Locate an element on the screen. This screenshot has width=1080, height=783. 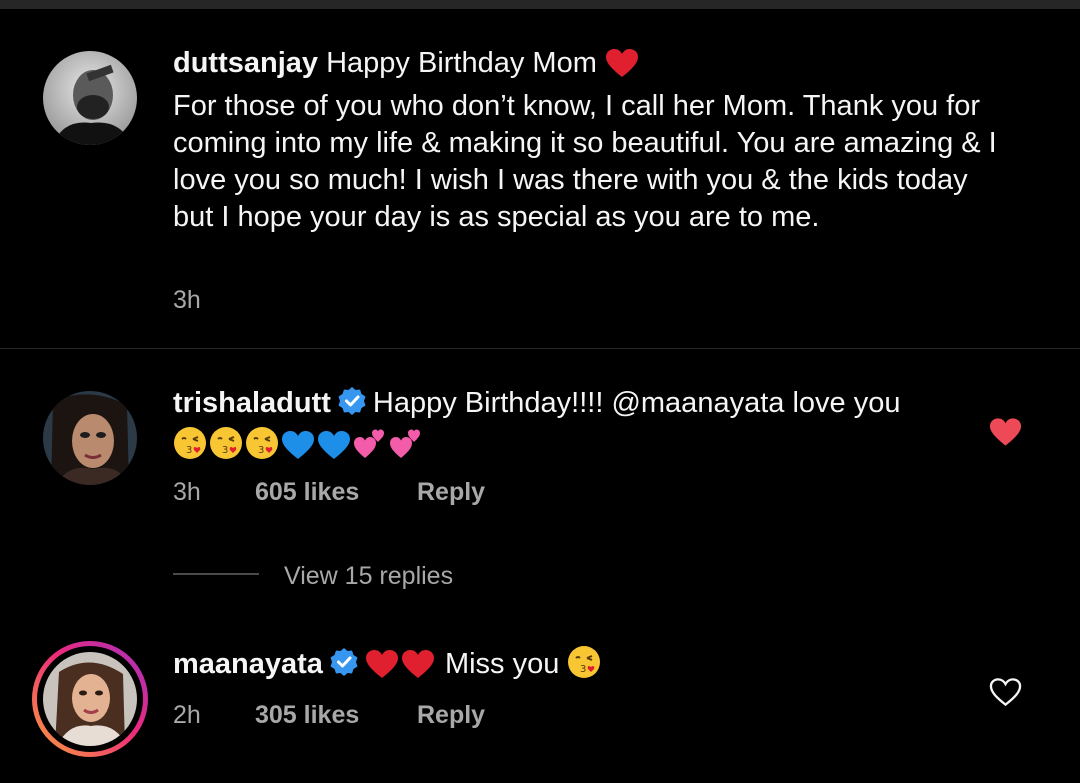
top-bar is located at coordinates (540, 4).